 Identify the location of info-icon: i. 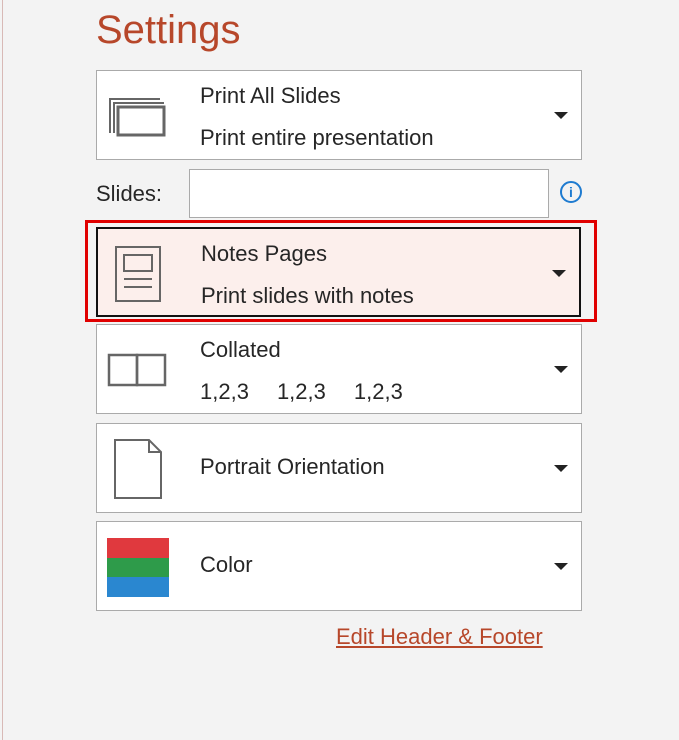
(571, 192).